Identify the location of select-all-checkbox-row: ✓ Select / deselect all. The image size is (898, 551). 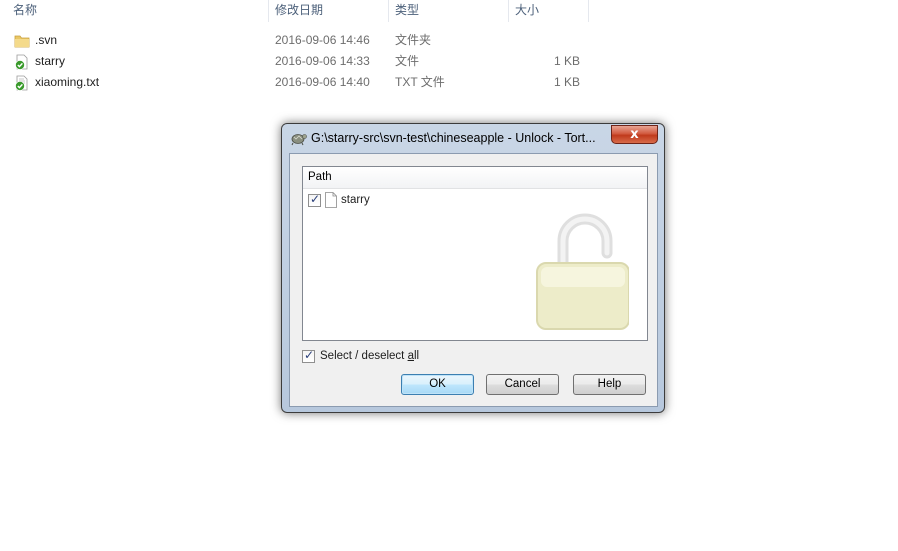
(402, 356).